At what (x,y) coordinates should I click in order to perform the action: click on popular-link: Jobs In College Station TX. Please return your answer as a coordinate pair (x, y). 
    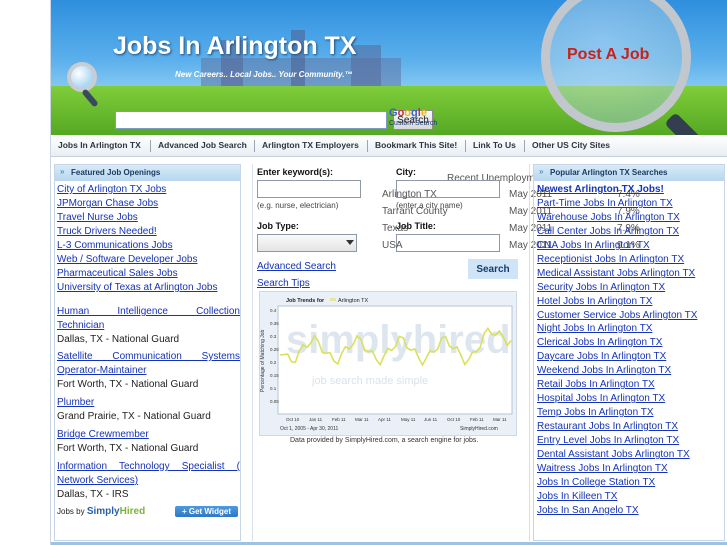
    Looking at the image, I should click on (596, 482).